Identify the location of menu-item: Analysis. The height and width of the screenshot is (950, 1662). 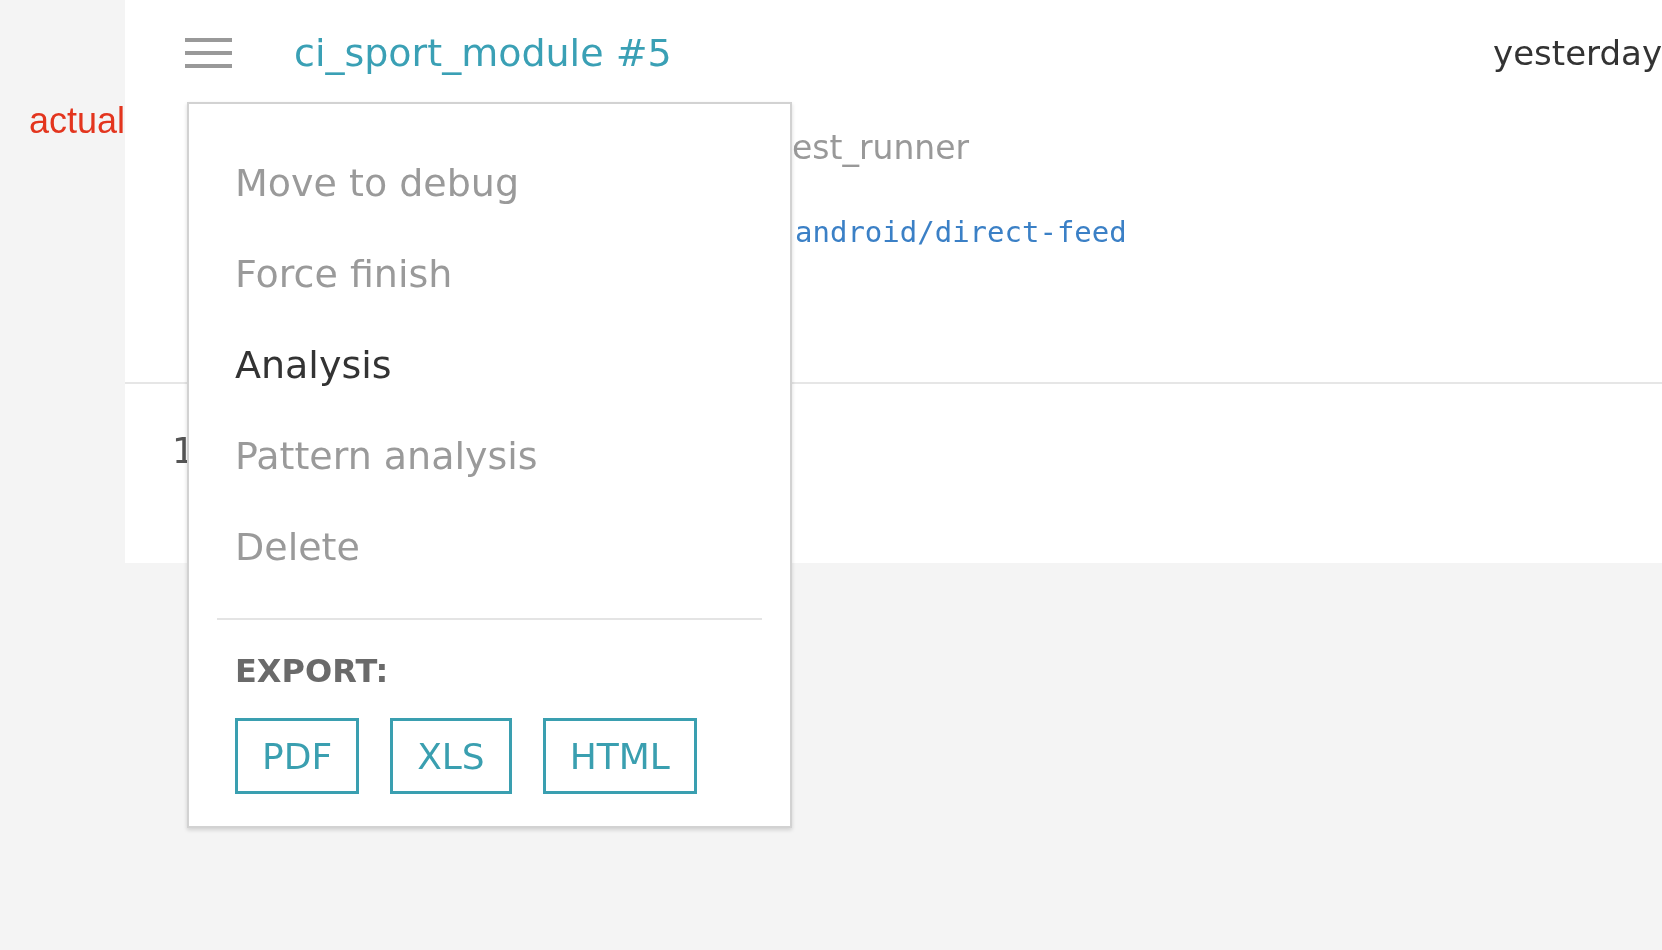
(304, 365).